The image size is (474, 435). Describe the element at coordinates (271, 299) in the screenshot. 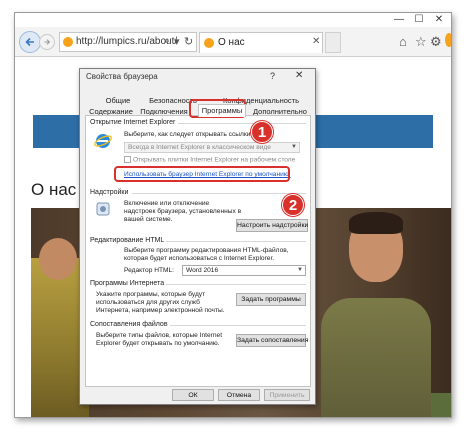

I see `set-programs-button: Задать программы` at that location.